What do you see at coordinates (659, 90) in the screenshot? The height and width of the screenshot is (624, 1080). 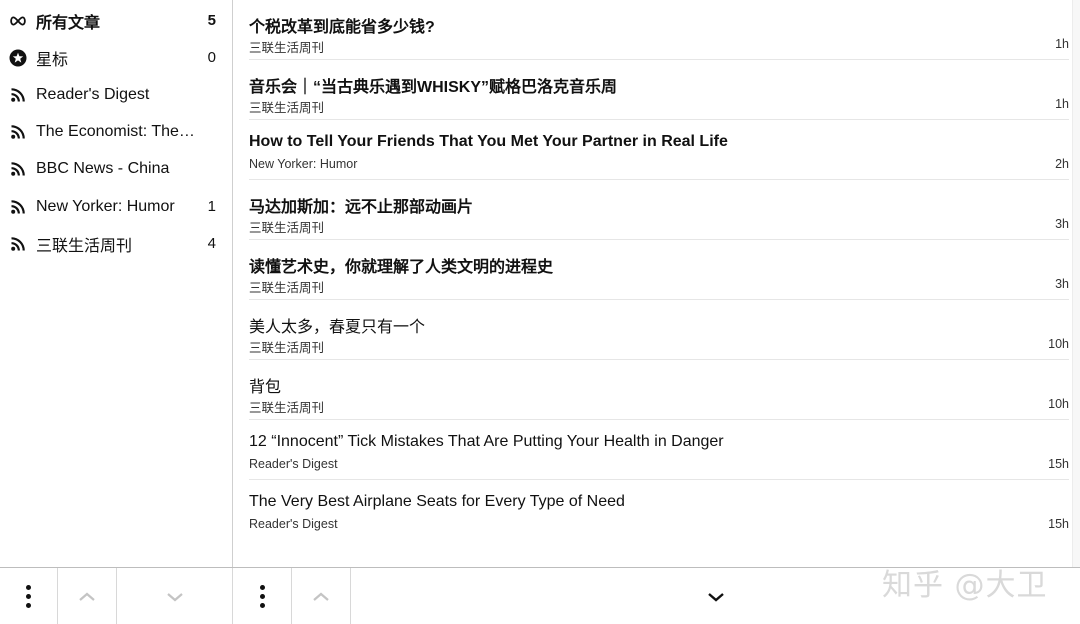 I see `list-item: 音乐会｜“当古典乐遇到WHISKY”赋格巴洛克音乐周 三联生活周刊 1h` at bounding box center [659, 90].